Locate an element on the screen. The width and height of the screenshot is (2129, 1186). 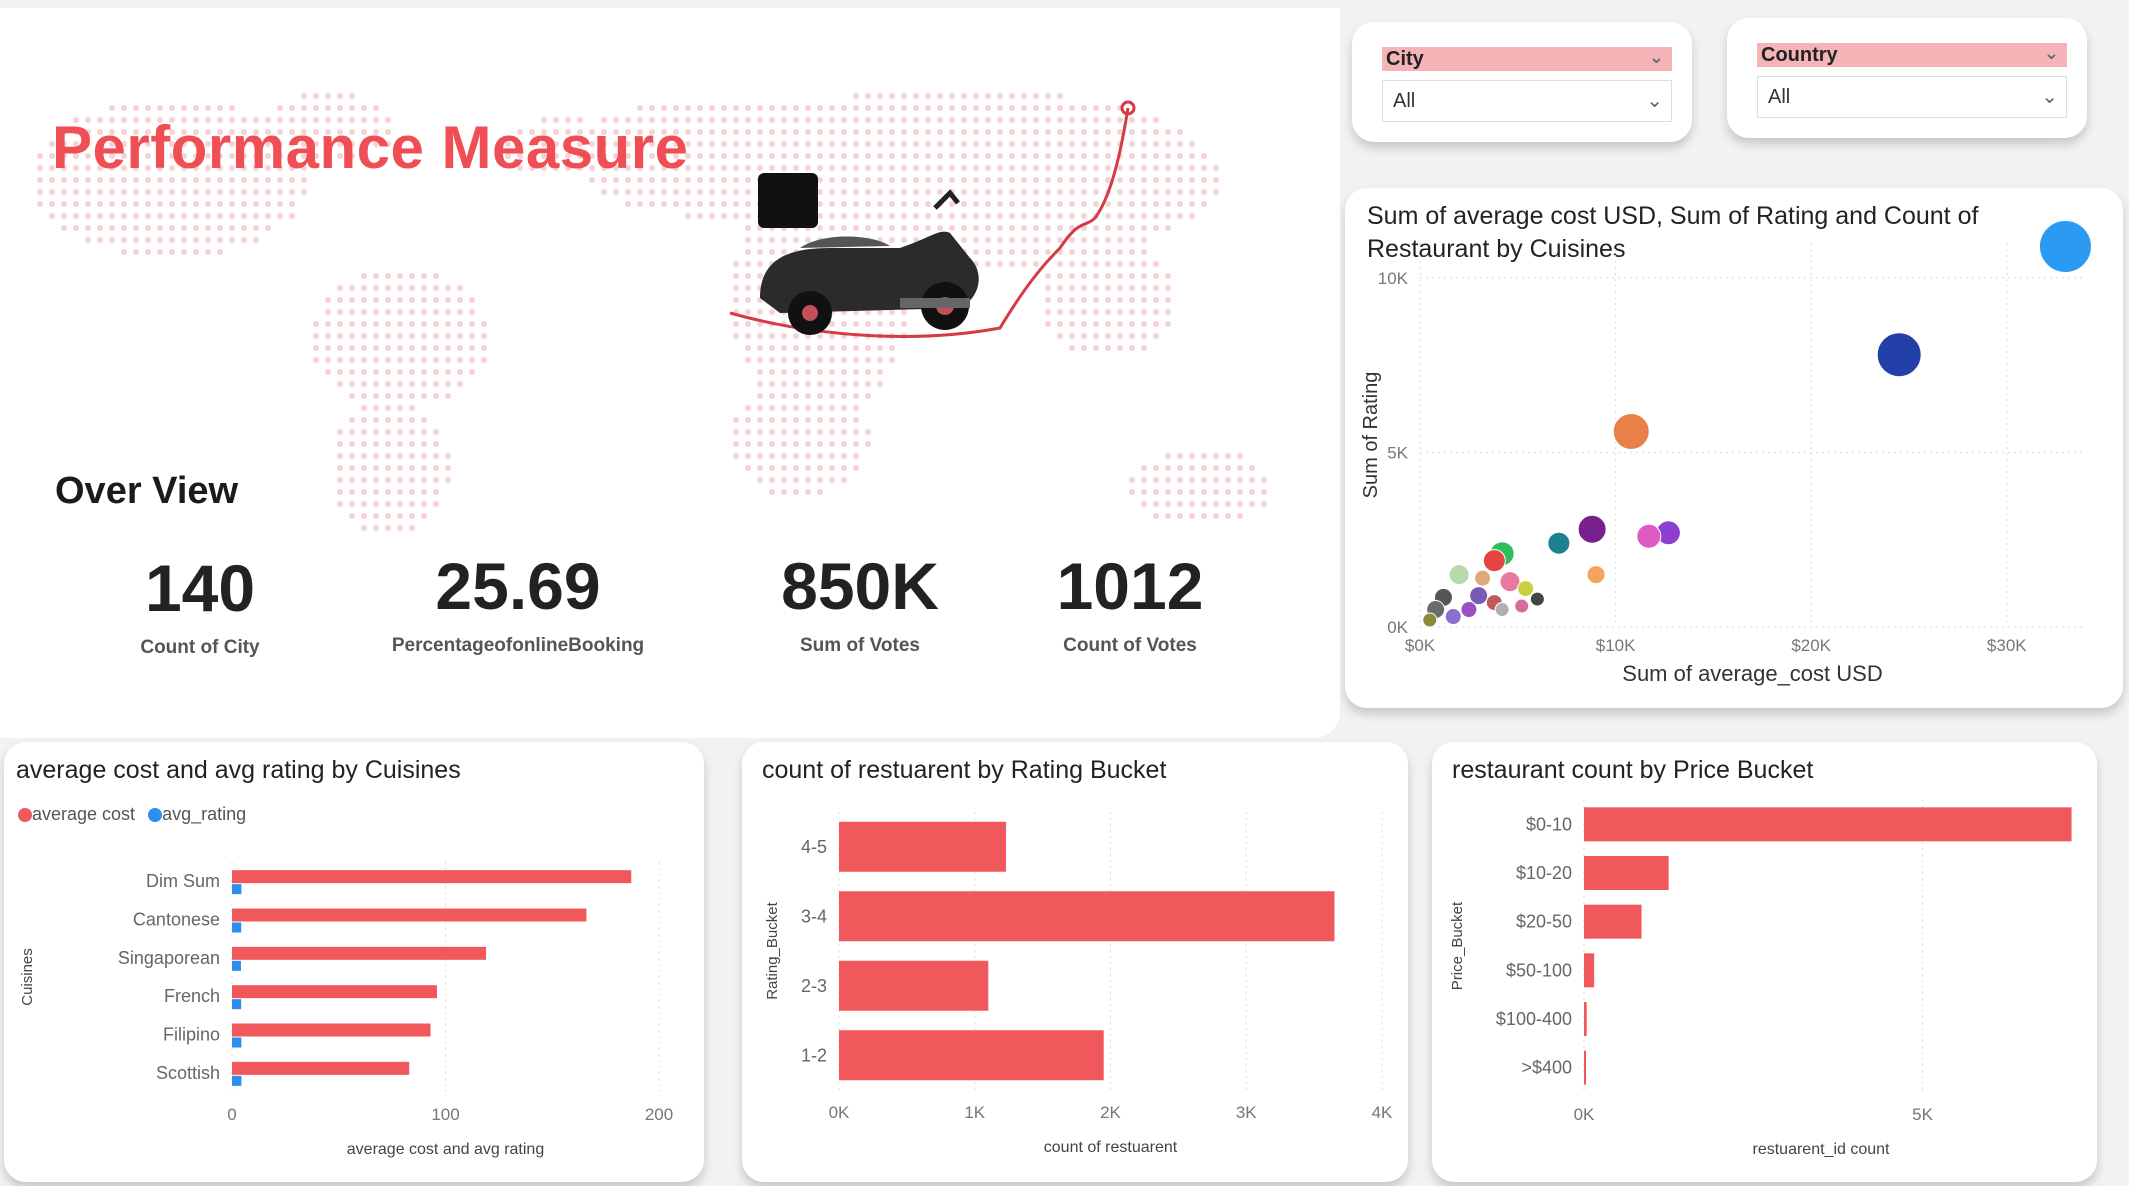
scatter-ytick-label: 0K is located at coordinates (1397, 627).